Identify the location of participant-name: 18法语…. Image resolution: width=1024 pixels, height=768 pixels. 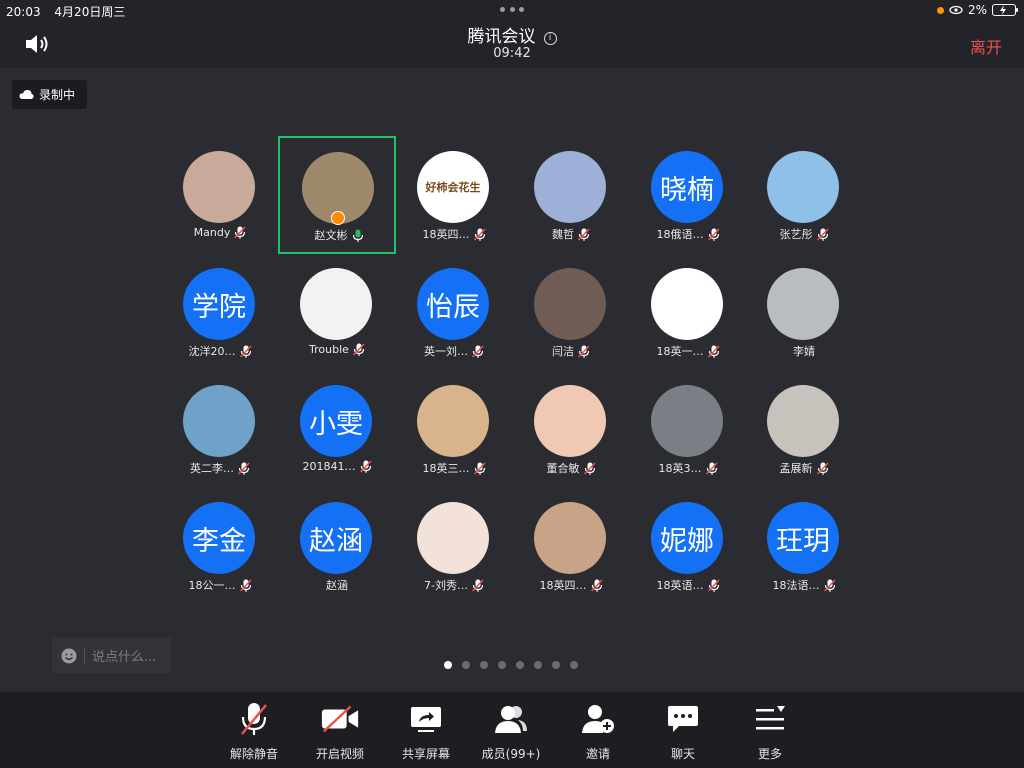
(796, 585).